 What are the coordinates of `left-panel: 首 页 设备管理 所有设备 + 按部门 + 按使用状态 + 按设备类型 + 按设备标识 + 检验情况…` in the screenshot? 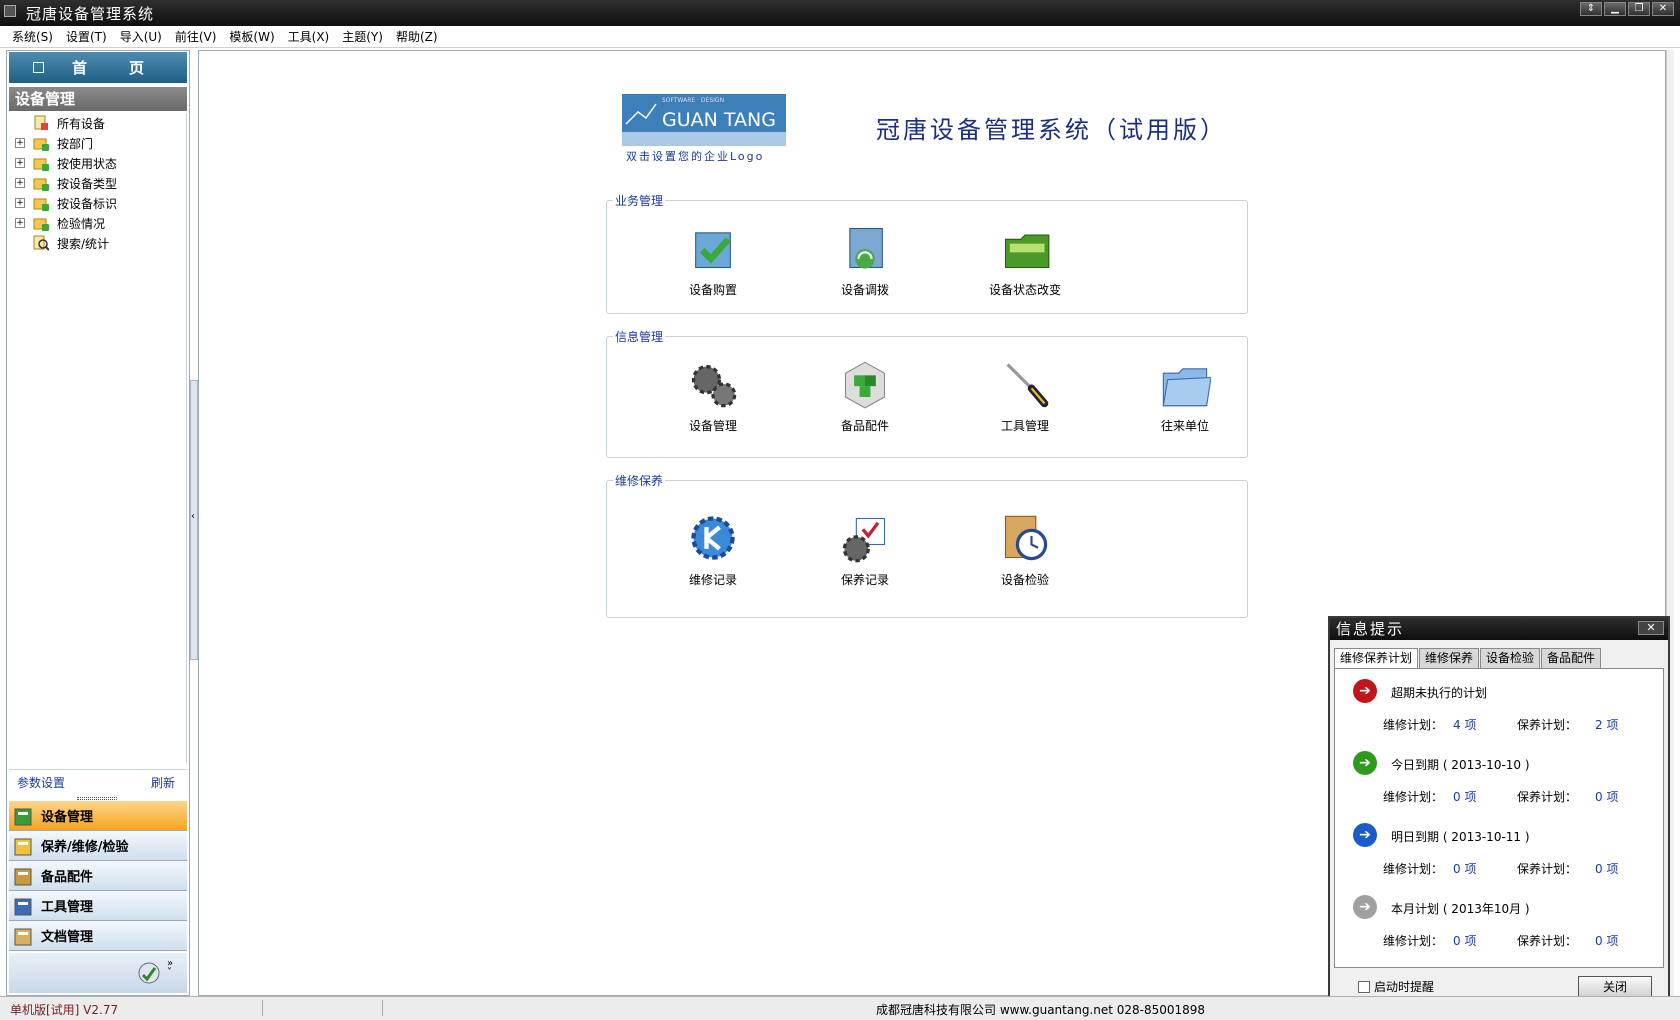 It's located at (98, 523).